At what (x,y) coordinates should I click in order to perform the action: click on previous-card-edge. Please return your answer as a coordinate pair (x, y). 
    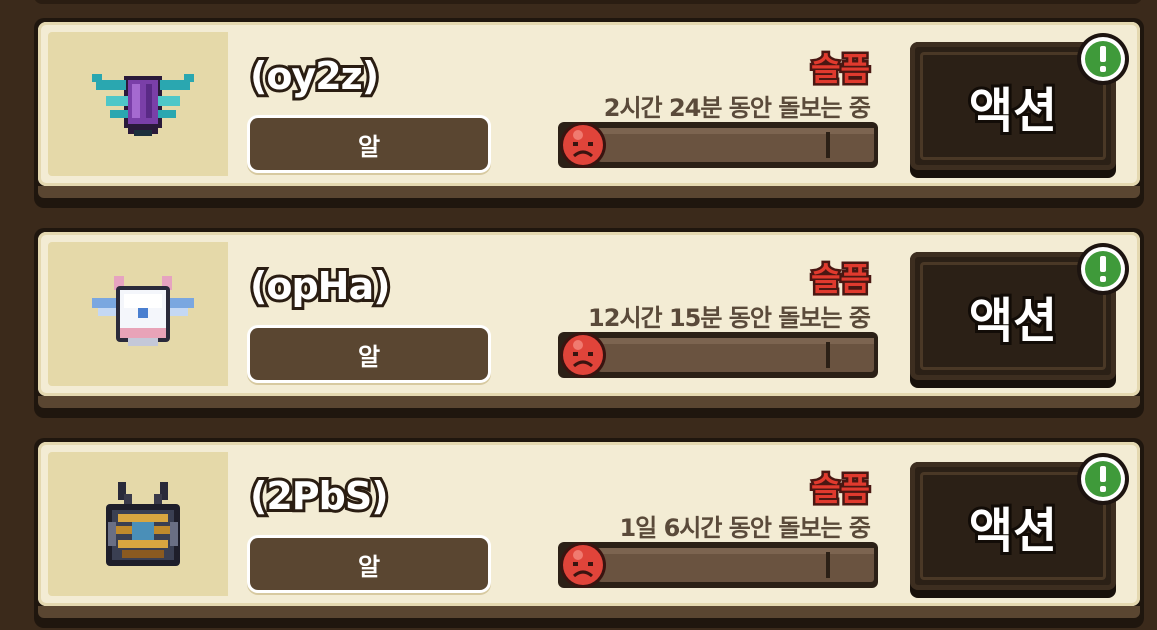
    Looking at the image, I should click on (588, 2).